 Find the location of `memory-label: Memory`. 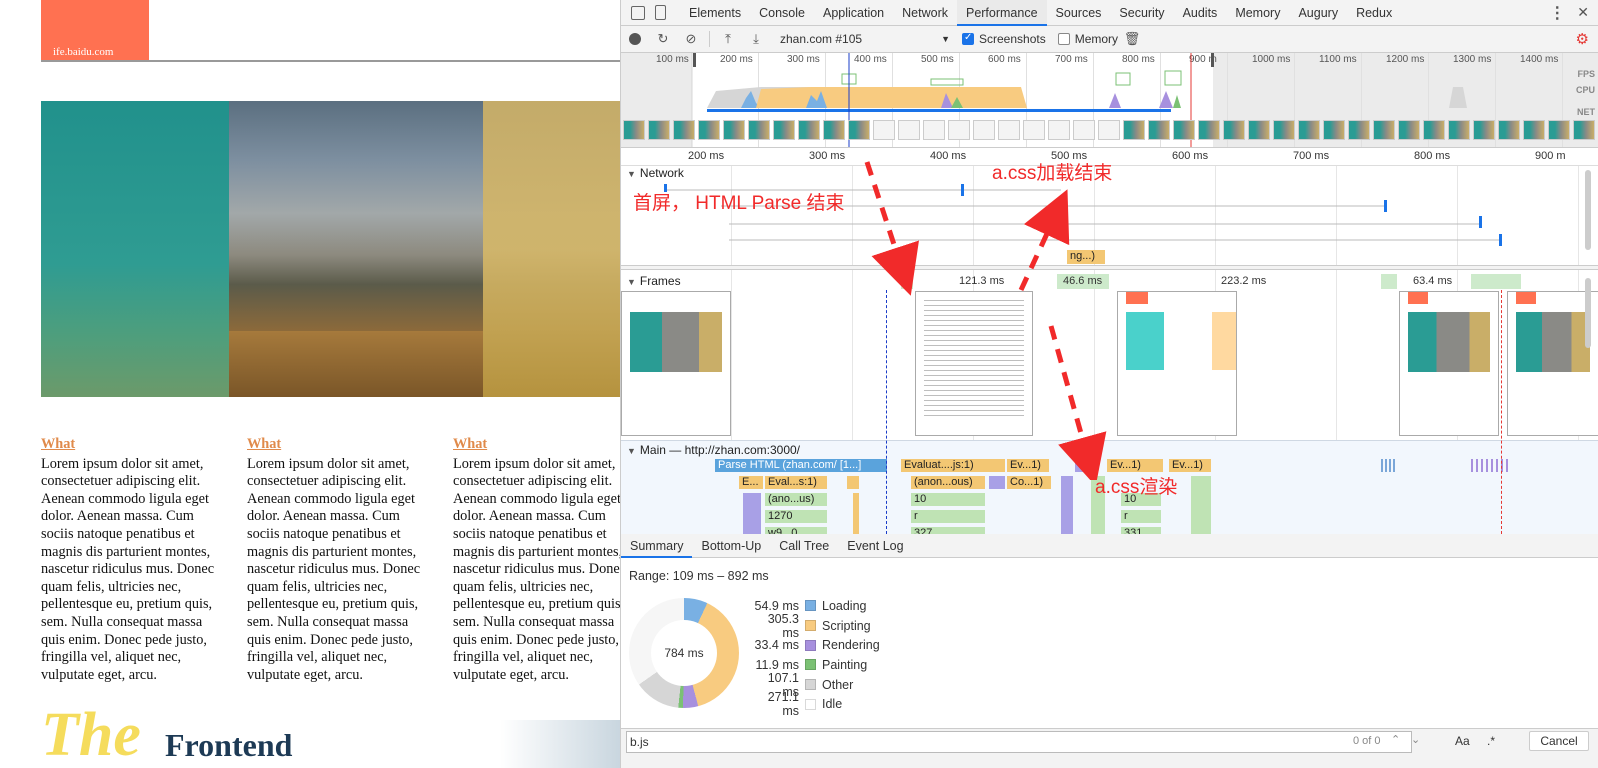

memory-label: Memory is located at coordinates (1096, 39).